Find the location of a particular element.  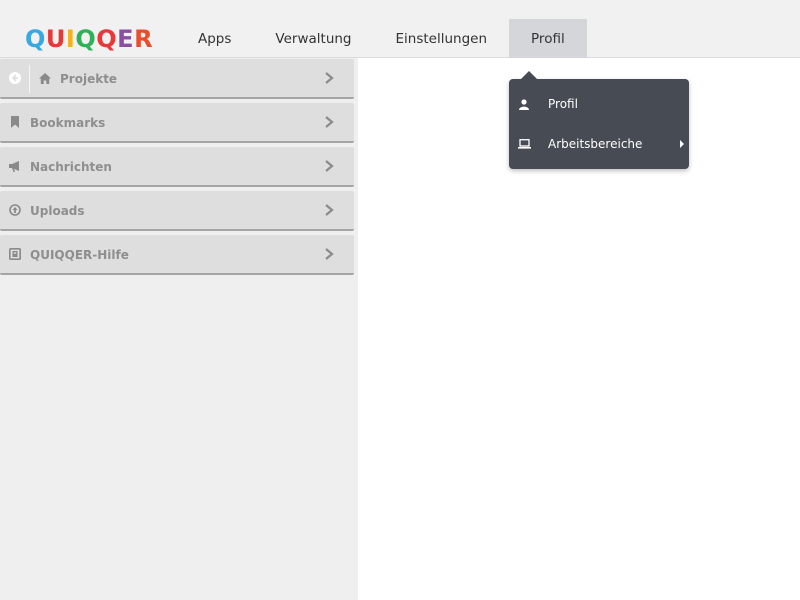

logo-letter: U is located at coordinates (55, 39).